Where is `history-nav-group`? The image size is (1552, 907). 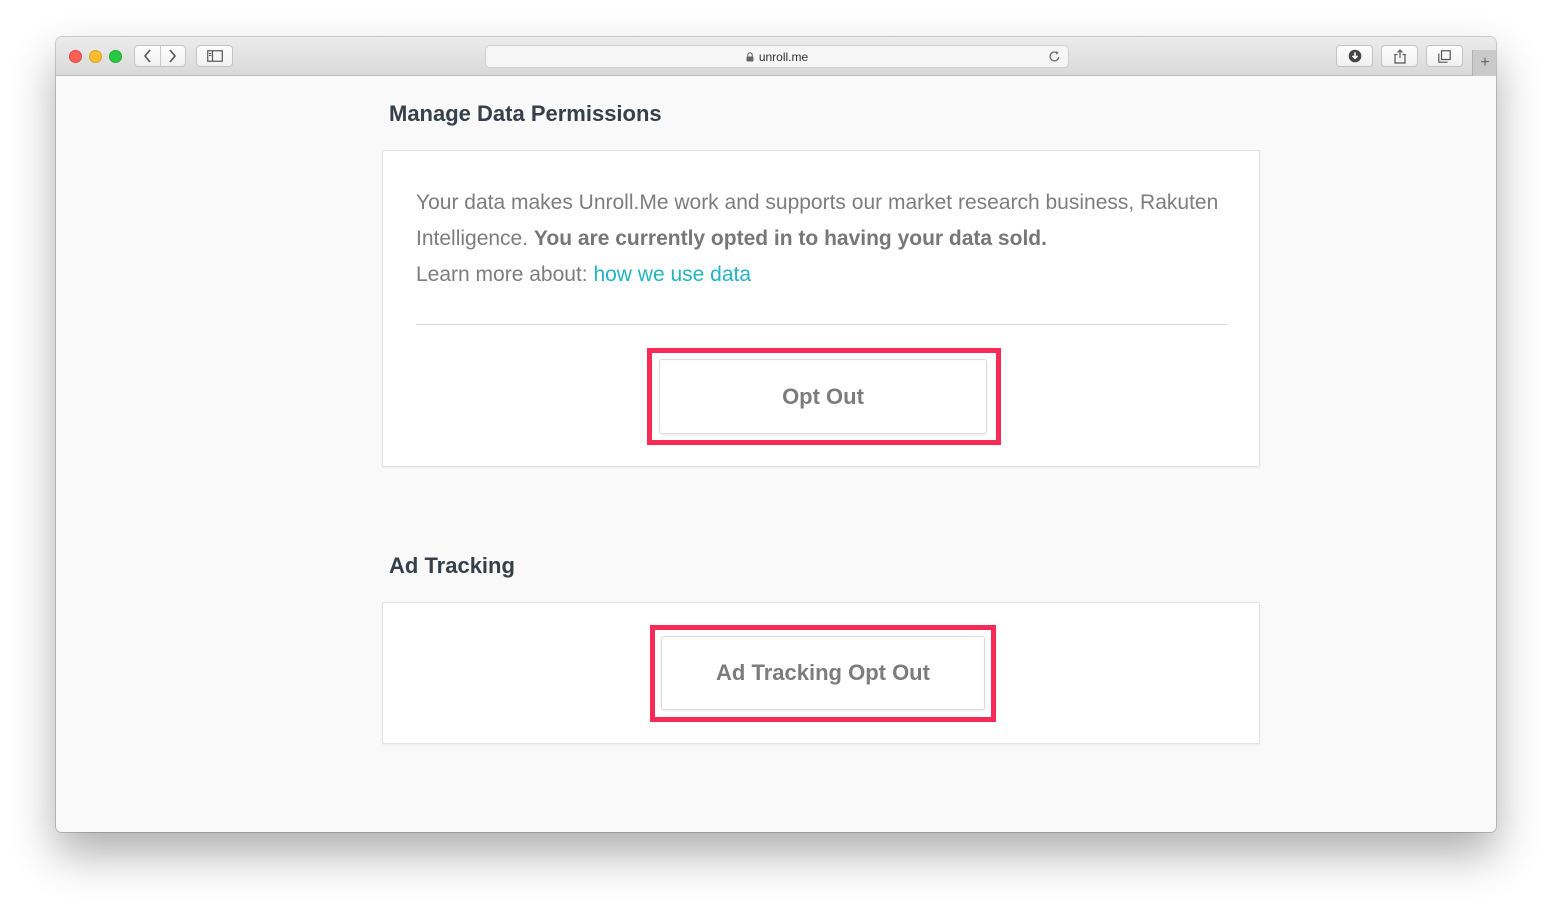 history-nav-group is located at coordinates (160, 56).